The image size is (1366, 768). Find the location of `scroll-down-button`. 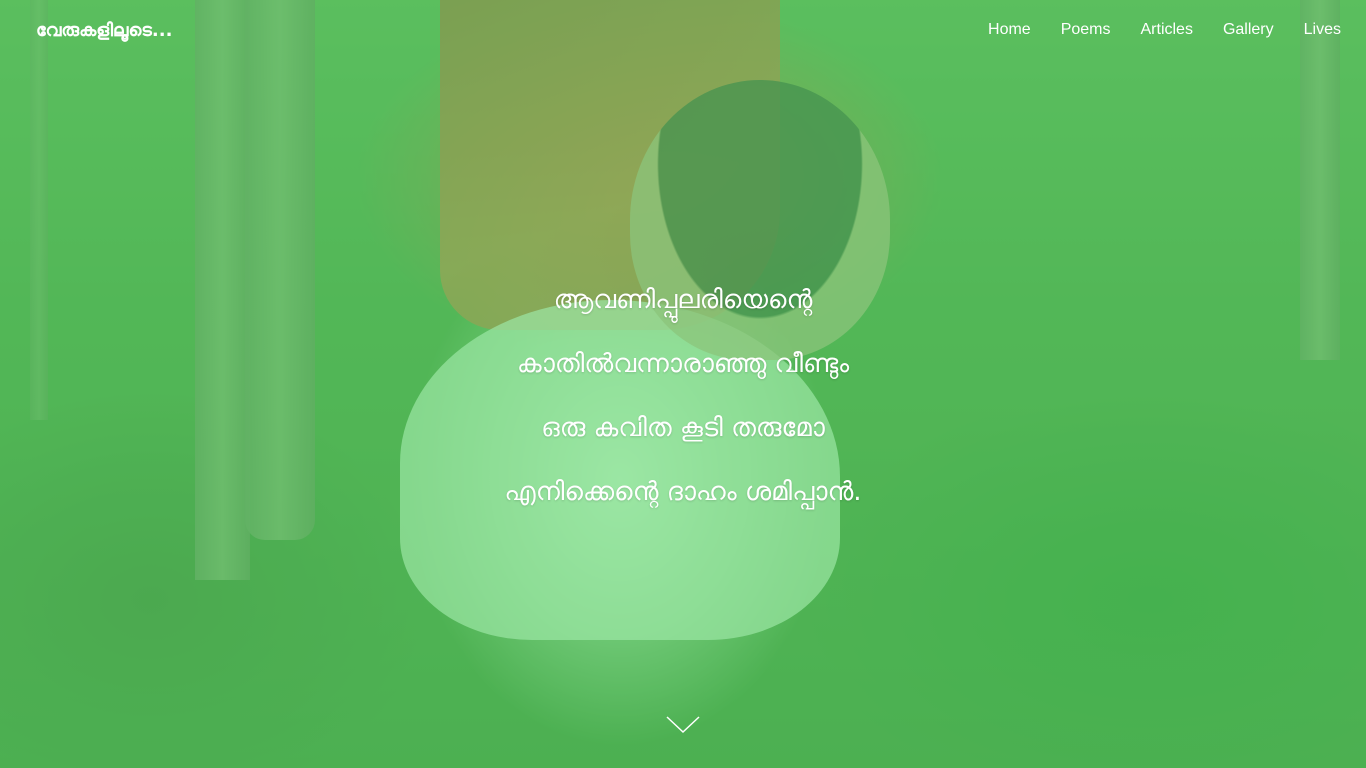

scroll-down-button is located at coordinates (683, 724).